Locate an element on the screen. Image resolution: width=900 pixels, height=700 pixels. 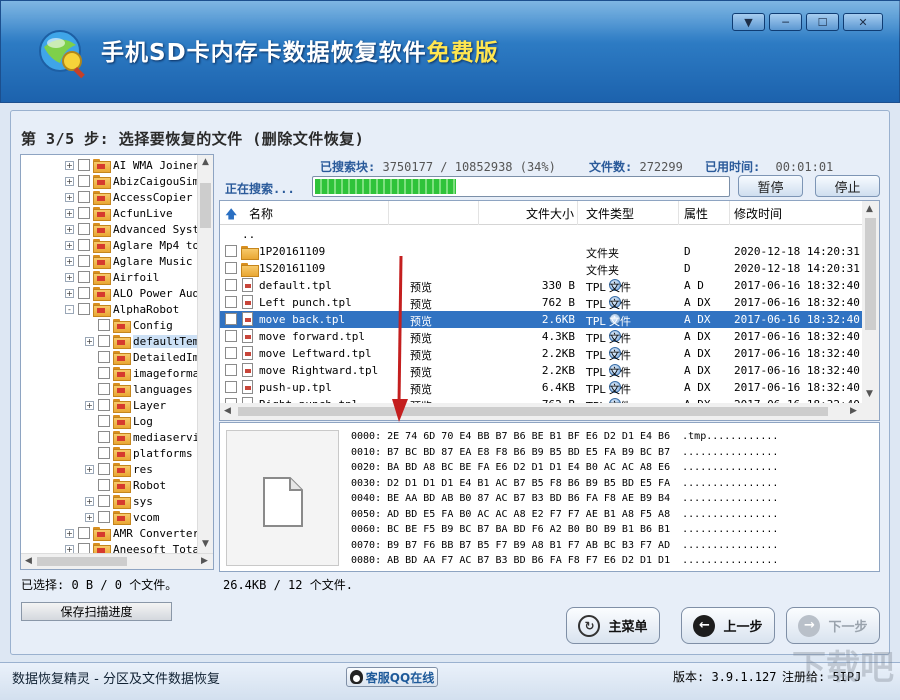
tree-item: + ALO Power Aud is located at coordinates (132, 293).